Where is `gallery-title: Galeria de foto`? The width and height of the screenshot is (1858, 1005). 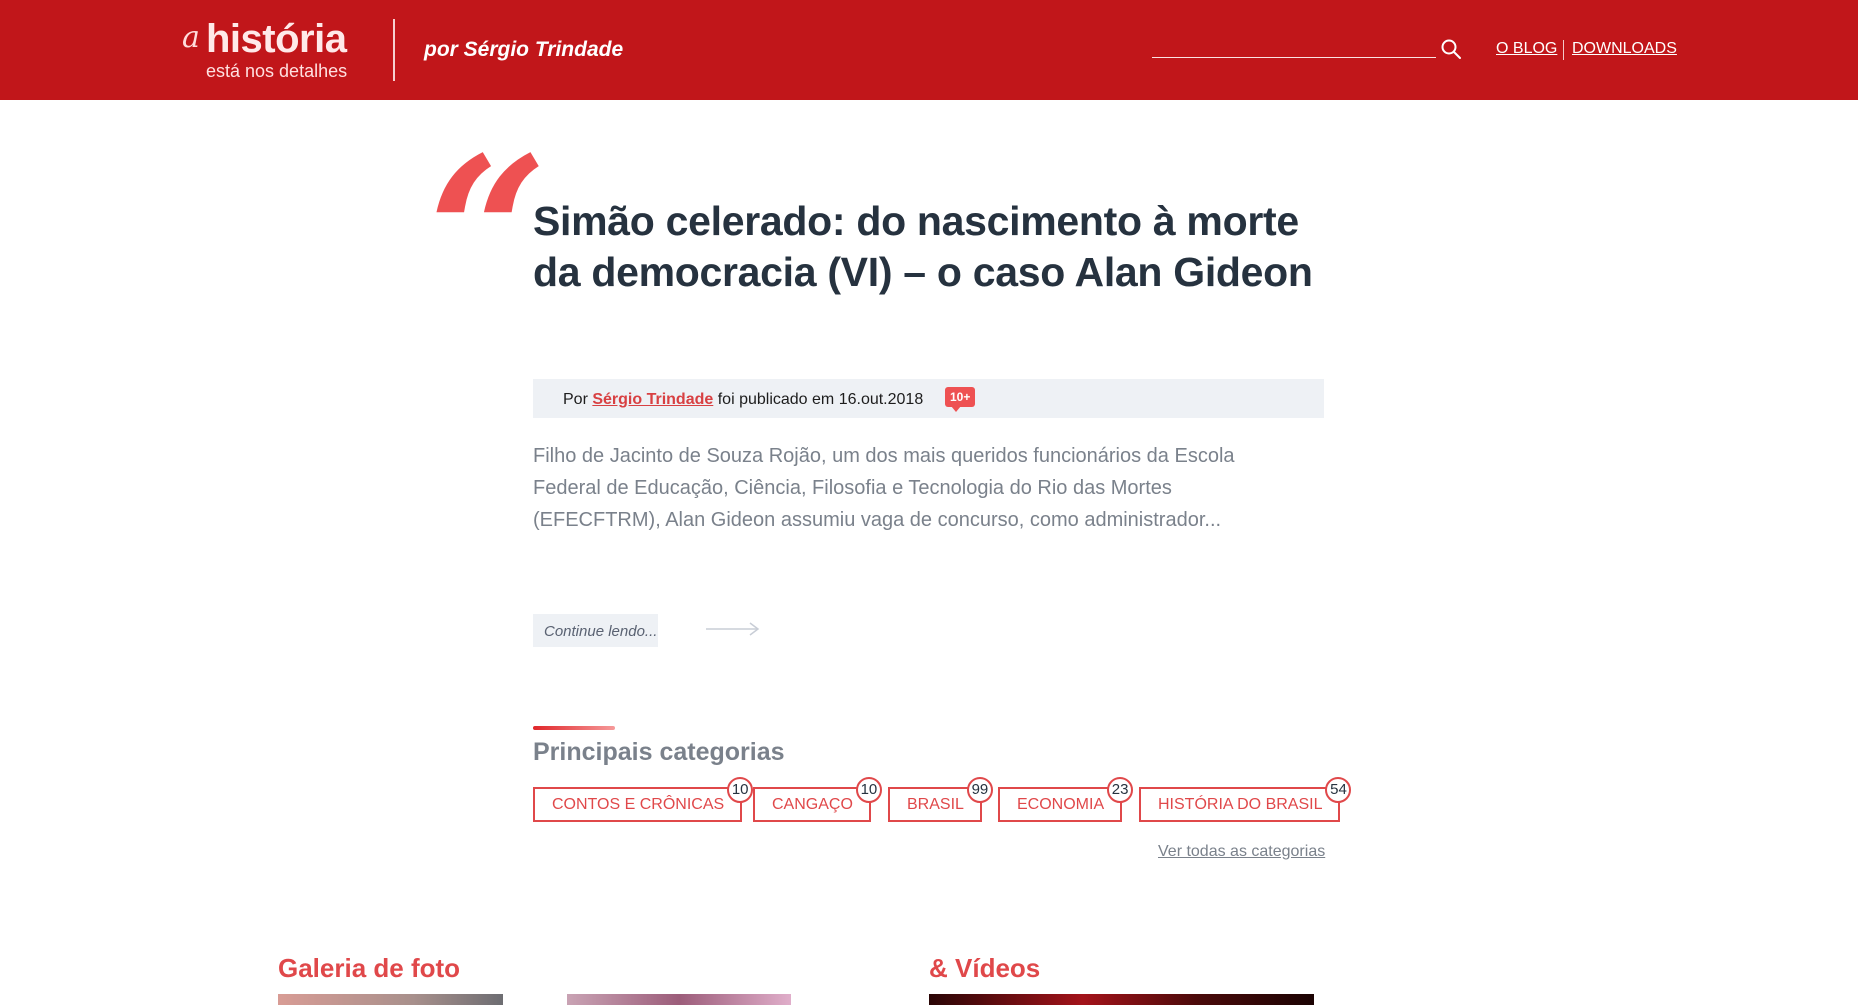 gallery-title: Galeria de foto is located at coordinates (369, 968).